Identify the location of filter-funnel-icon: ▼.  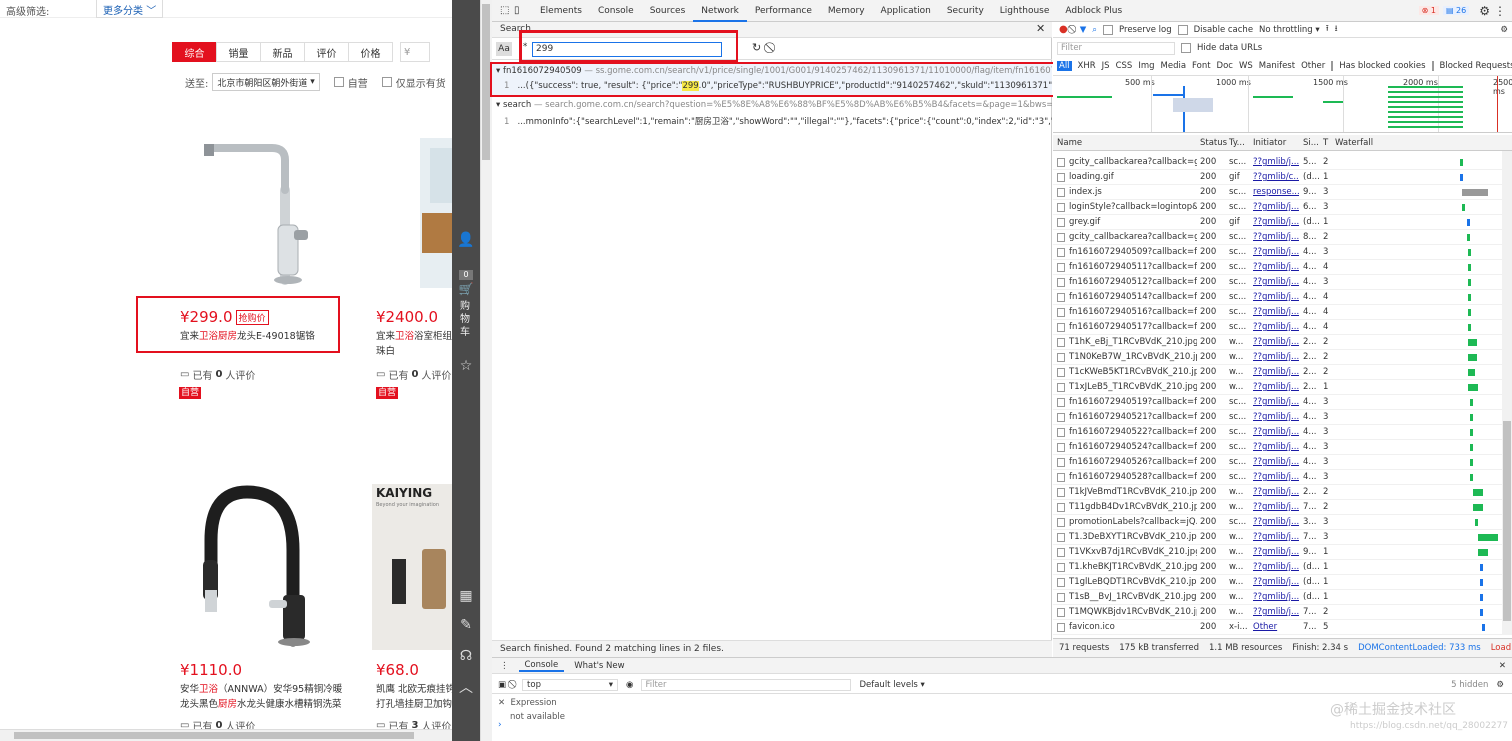
(1083, 30).